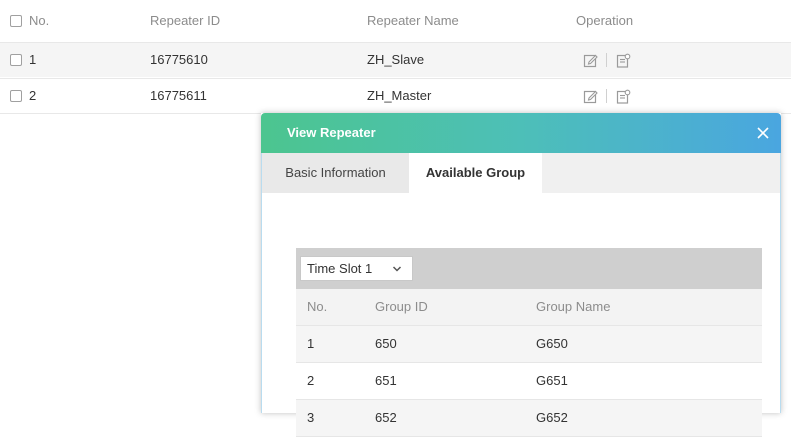 Image resolution: width=791 pixels, height=437 pixels. Describe the element at coordinates (397, 269) in the screenshot. I see `chevron-down-icon` at that location.